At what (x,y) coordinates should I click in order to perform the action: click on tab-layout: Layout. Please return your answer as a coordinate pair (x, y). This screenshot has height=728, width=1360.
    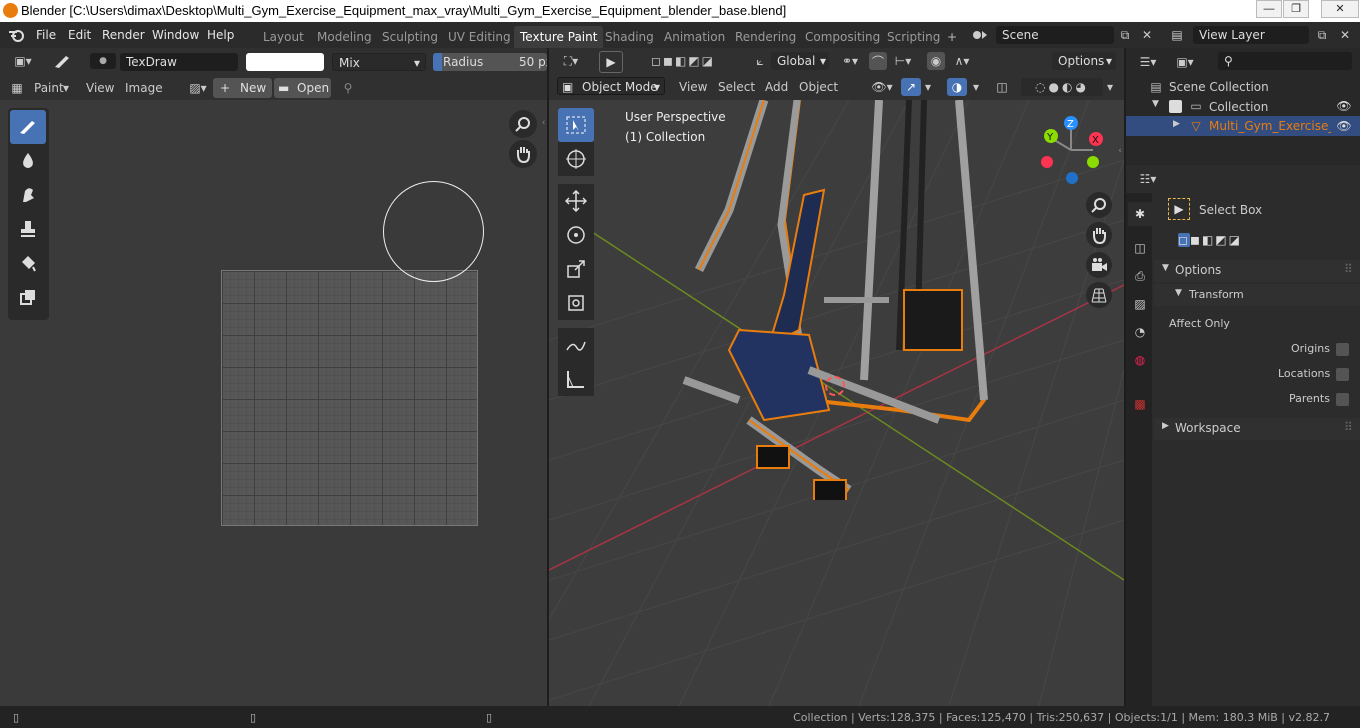
    Looking at the image, I should click on (283, 37).